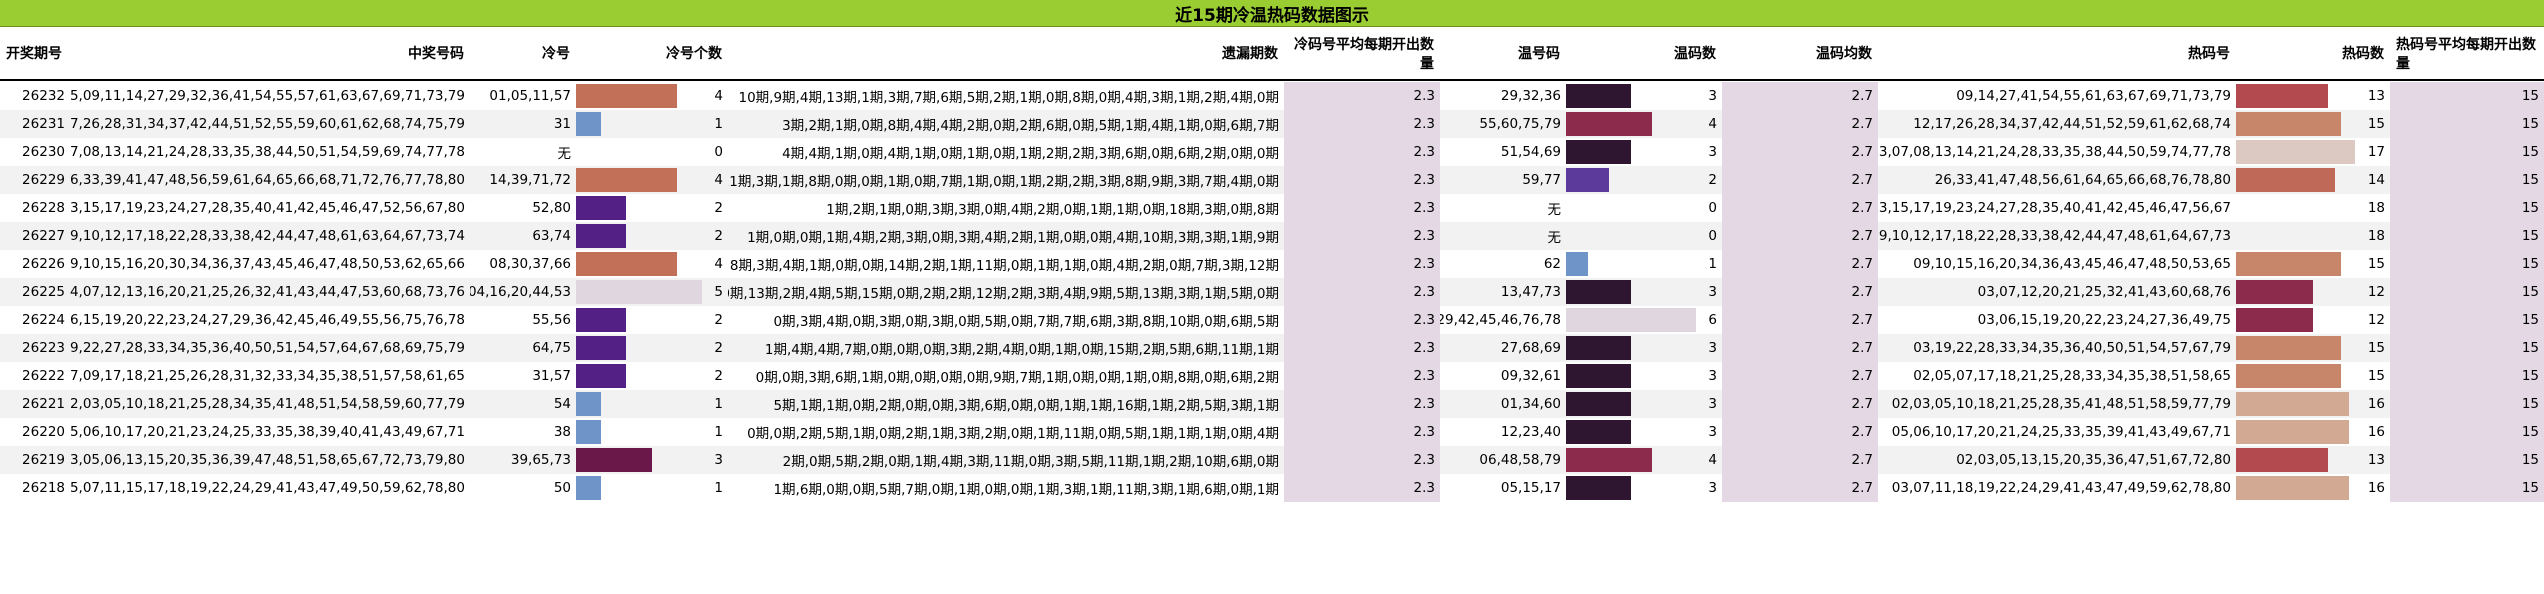 Image resolution: width=2544 pixels, height=594 pixels. What do you see at coordinates (2057, 54) in the screenshot?
I see `header-hot: 热码号` at bounding box center [2057, 54].